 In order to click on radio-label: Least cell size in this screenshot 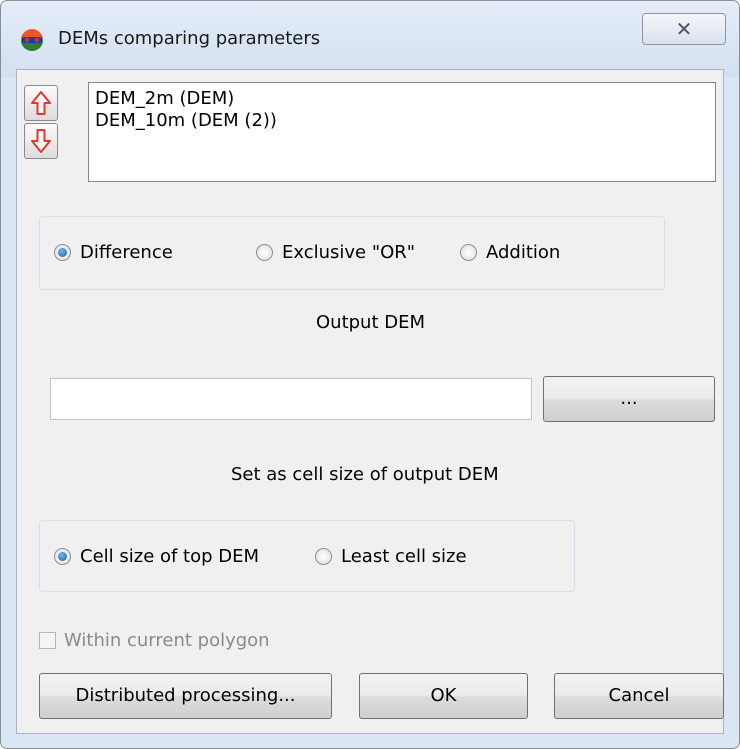, I will do `click(404, 556)`.